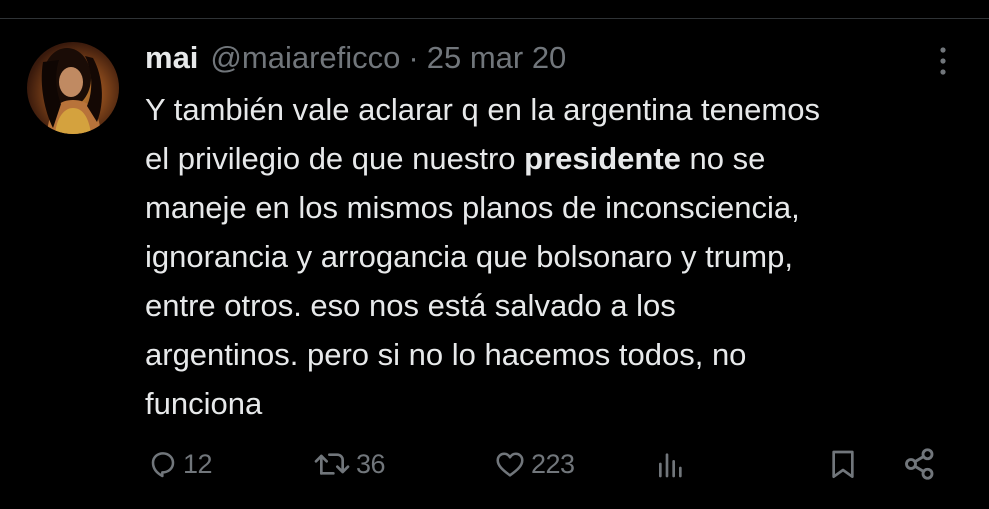  What do you see at coordinates (71, 91) in the screenshot?
I see `avatar-image` at bounding box center [71, 91].